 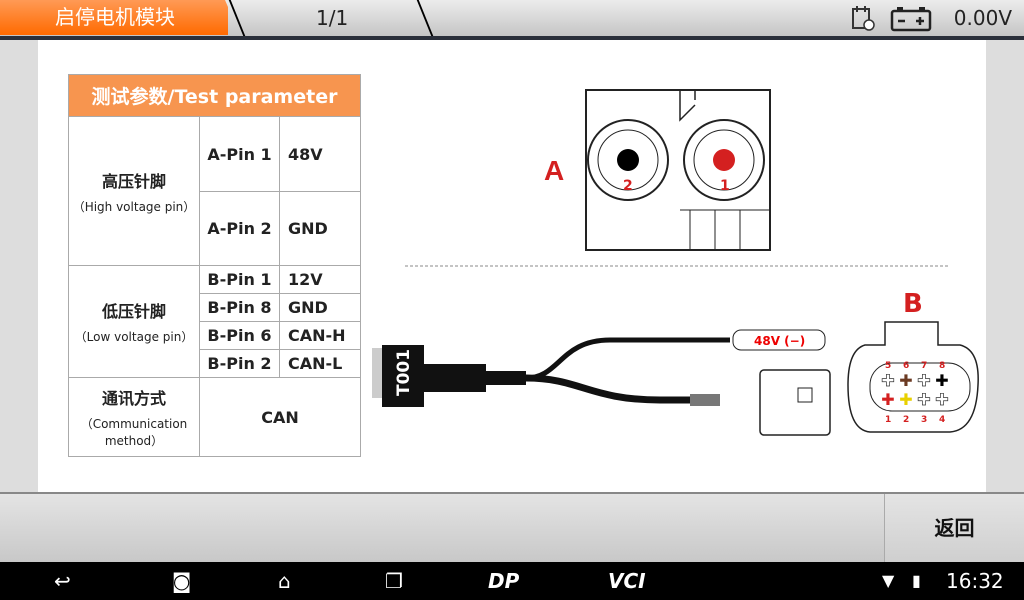 I want to click on group-label: 通讯方式, so click(x=133, y=398).